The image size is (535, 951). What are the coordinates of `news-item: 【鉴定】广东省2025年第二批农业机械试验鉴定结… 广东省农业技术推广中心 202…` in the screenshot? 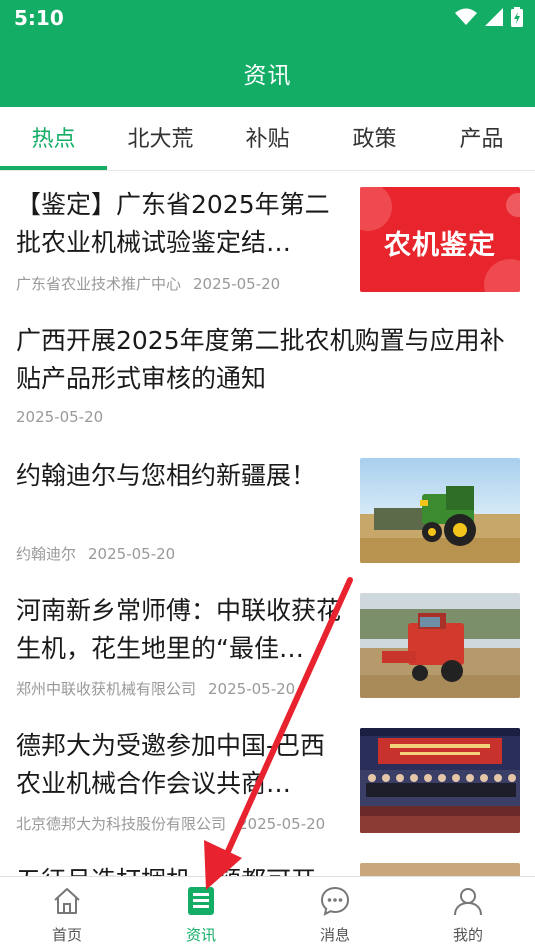 It's located at (267, 238).